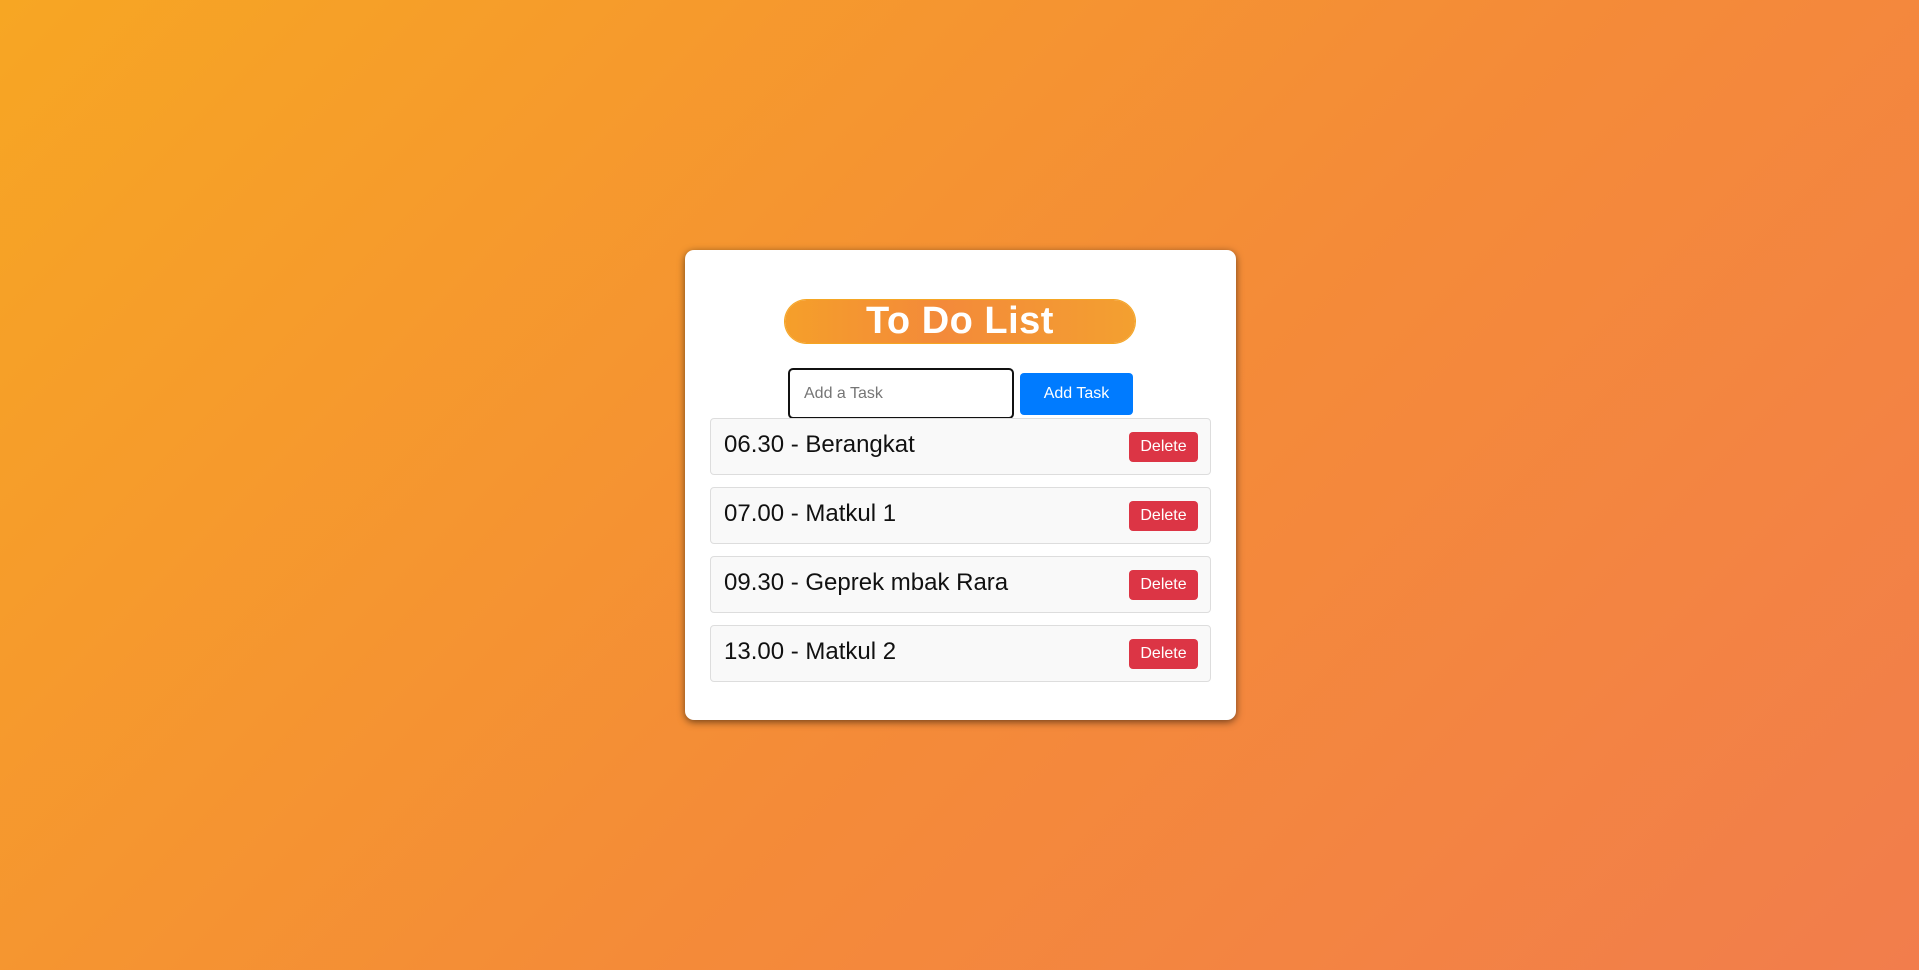 This screenshot has height=970, width=1919. What do you see at coordinates (810, 651) in the screenshot?
I see `task-text: 13.00 - Matkul 2` at bounding box center [810, 651].